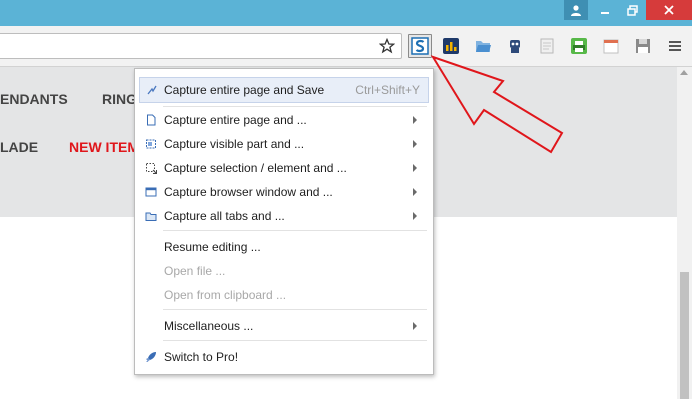  I want to click on printer-extension-button, so click(579, 46).